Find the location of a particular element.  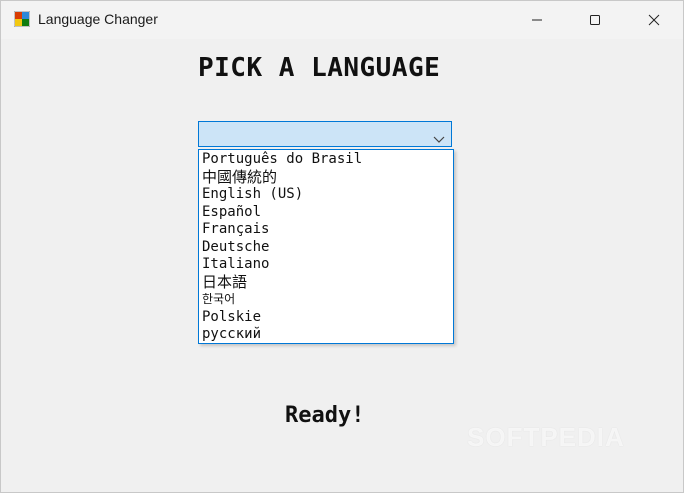

minimize-button is located at coordinates (537, 20).